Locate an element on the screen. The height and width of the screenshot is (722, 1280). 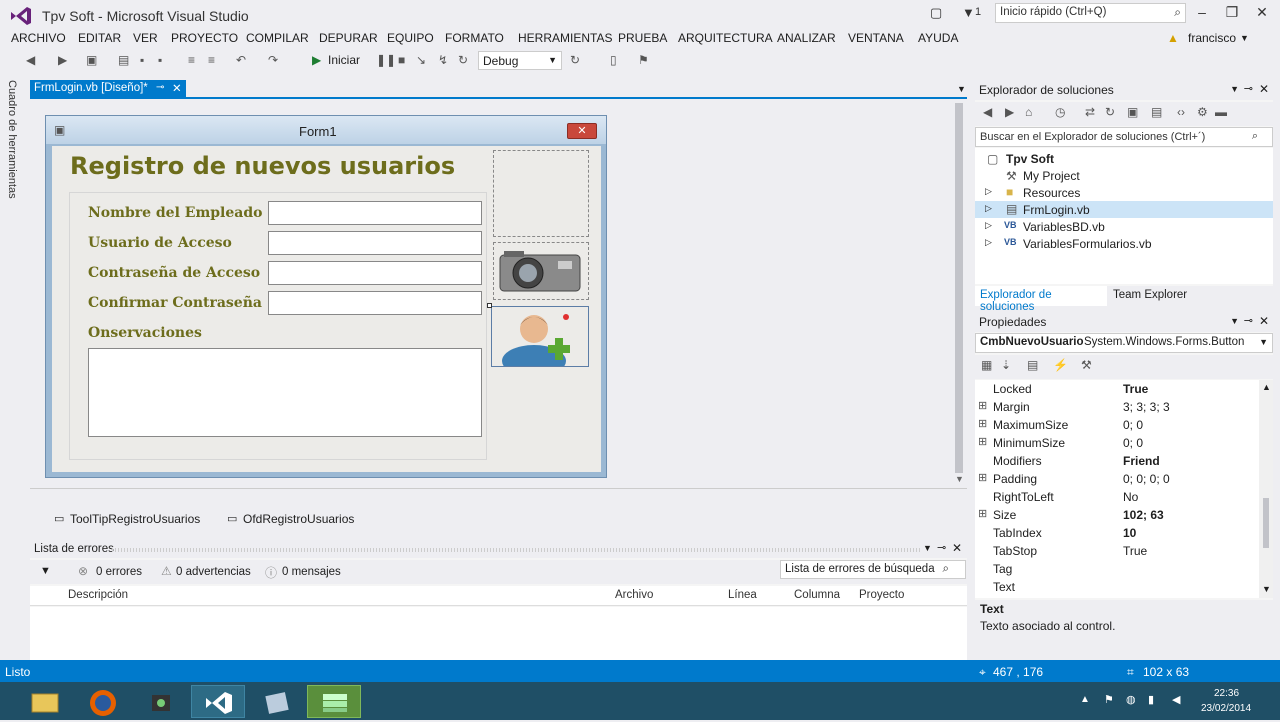
menu-editar: EDITAR is located at coordinates (99, 38).